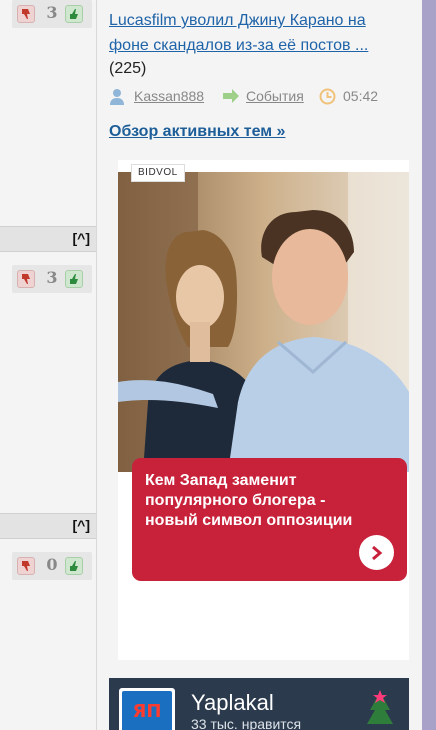 This screenshot has width=436, height=730. What do you see at coordinates (232, 703) in the screenshot?
I see `yaplakal-name: Yaplakal` at bounding box center [232, 703].